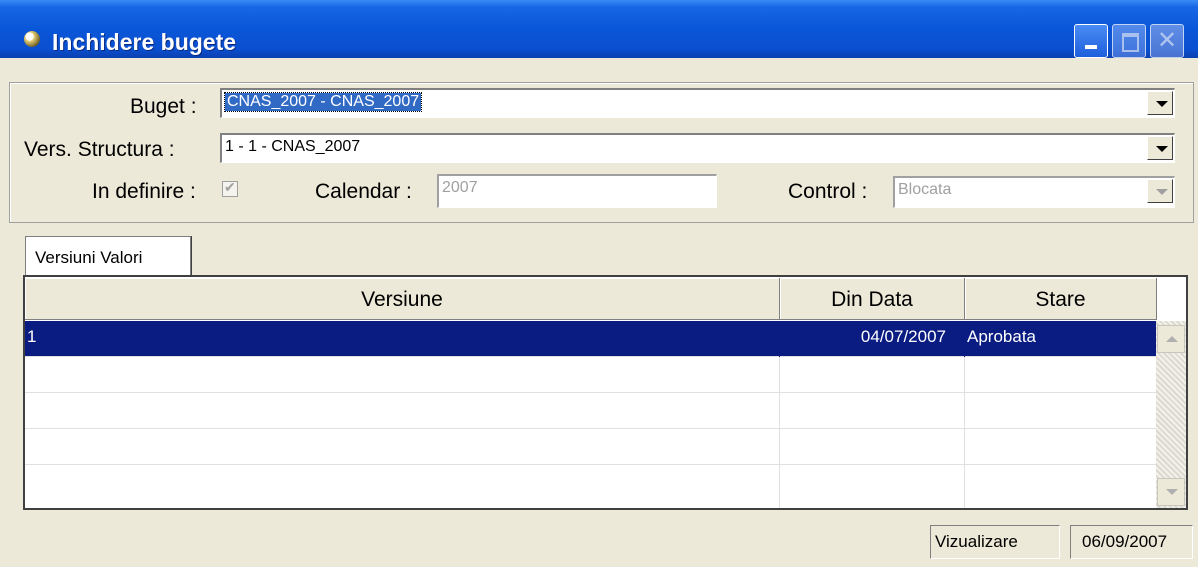 The image size is (1198, 567). What do you see at coordinates (402, 299) in the screenshot?
I see `column-header-versiune: Versiune` at bounding box center [402, 299].